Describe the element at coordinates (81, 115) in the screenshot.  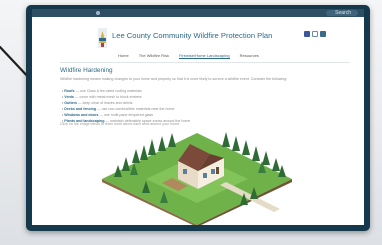
I see `list-item-term: Windows and doors` at that location.